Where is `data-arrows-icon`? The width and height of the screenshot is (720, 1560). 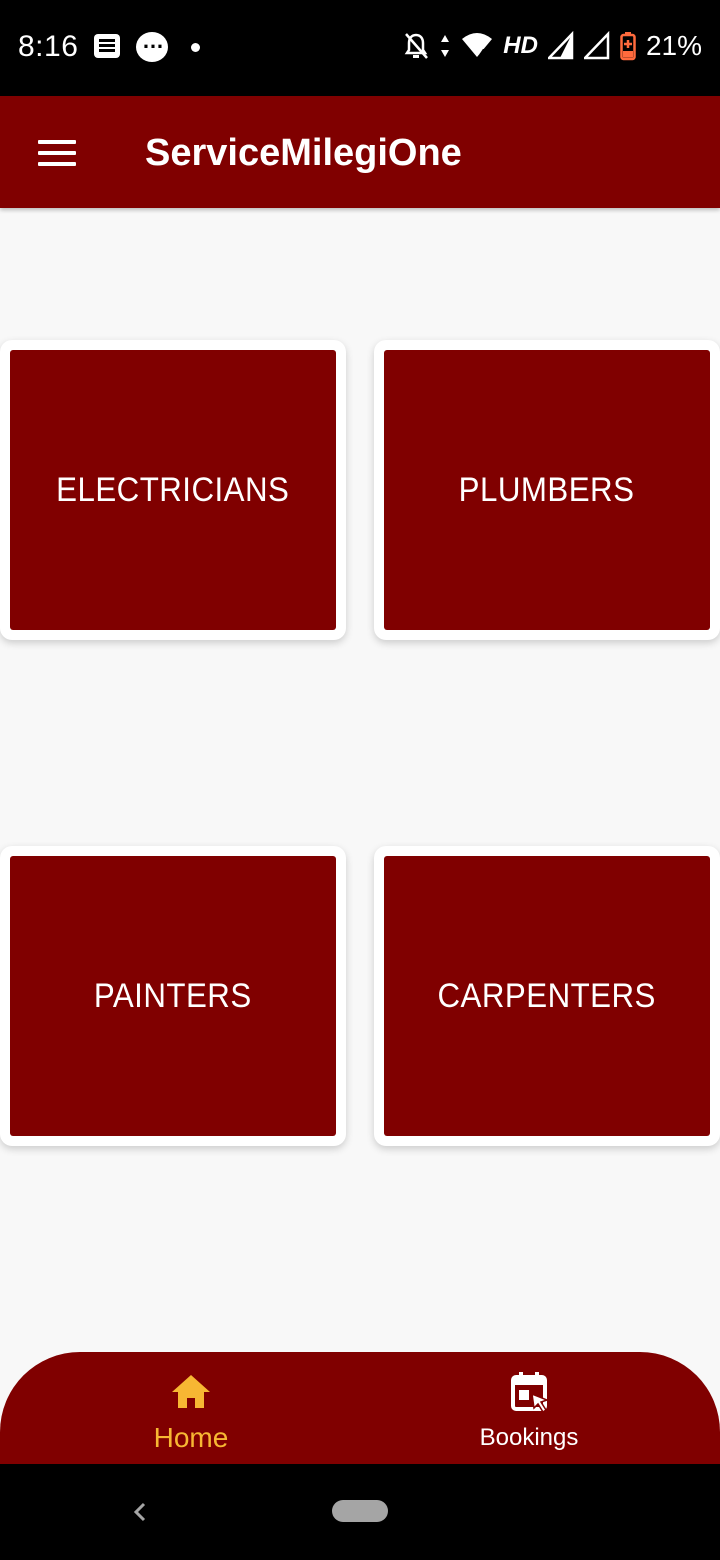
data-arrows-icon is located at coordinates (445, 46).